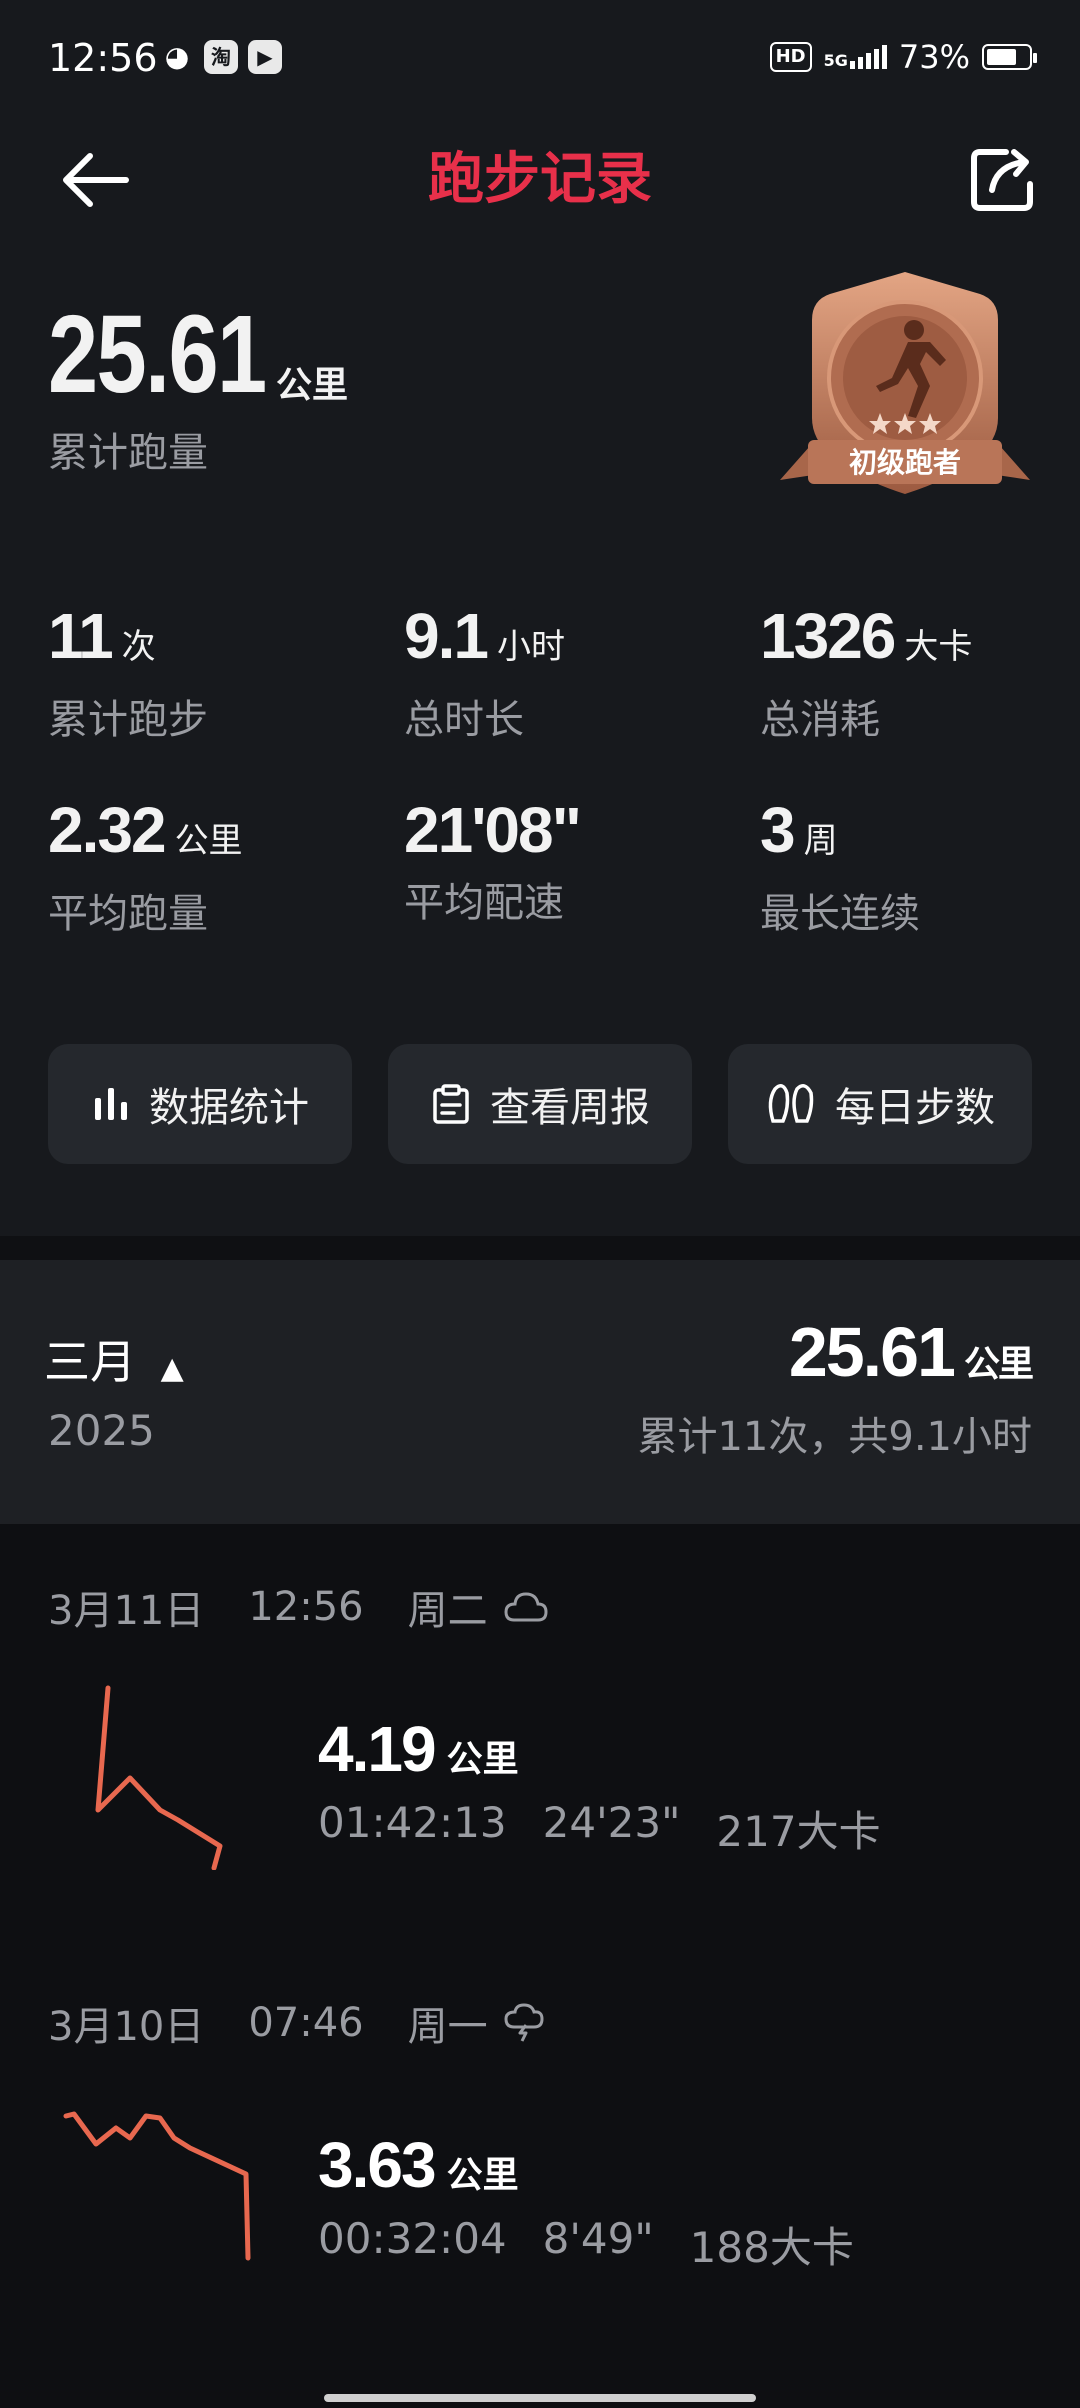  Describe the element at coordinates (484, 903) in the screenshot. I see `stat-label: 平均配速` at that location.